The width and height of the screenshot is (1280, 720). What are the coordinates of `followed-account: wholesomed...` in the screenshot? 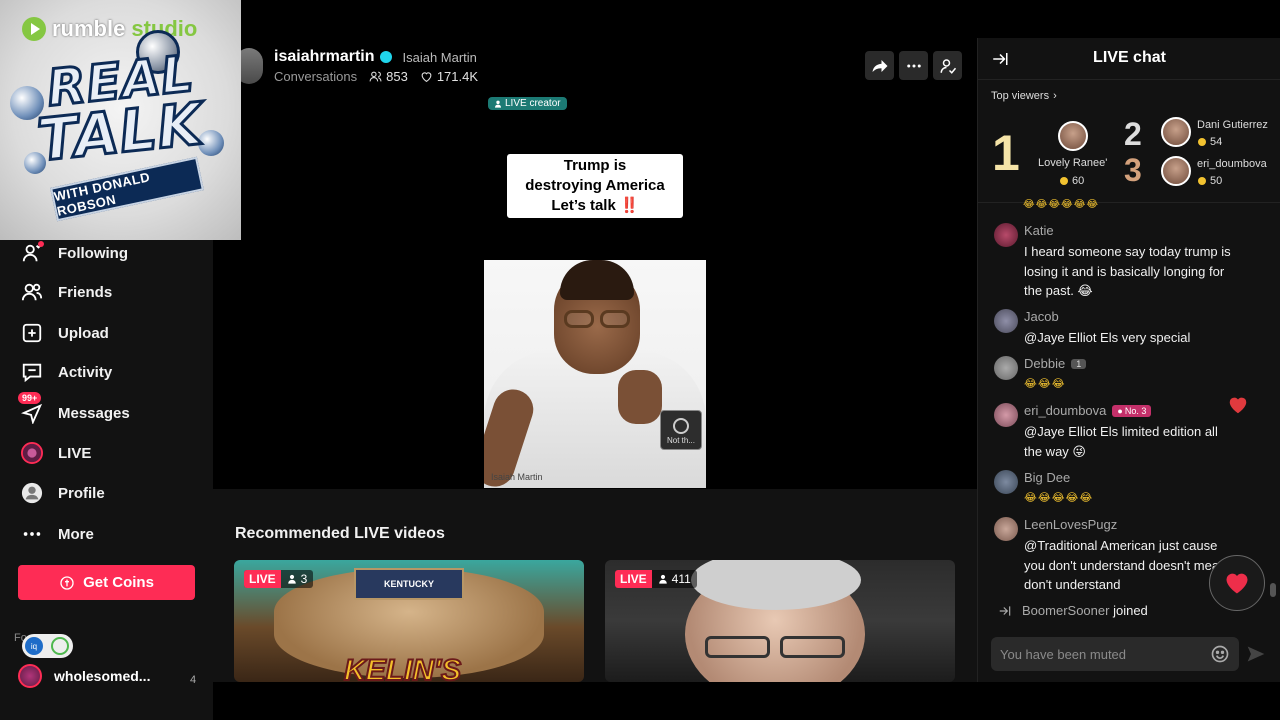 It's located at (84, 676).